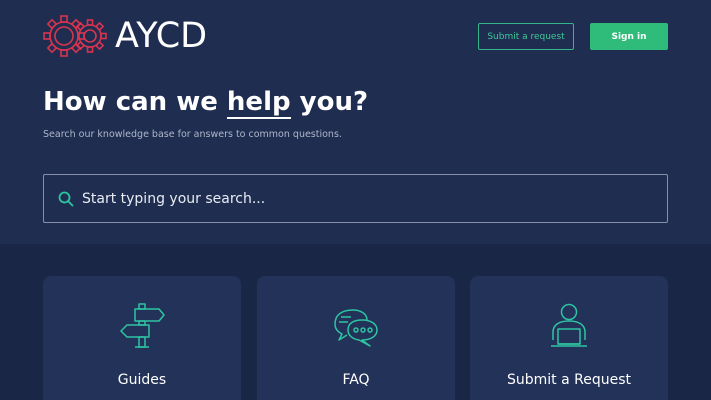  I want to click on search-input, so click(374, 198).